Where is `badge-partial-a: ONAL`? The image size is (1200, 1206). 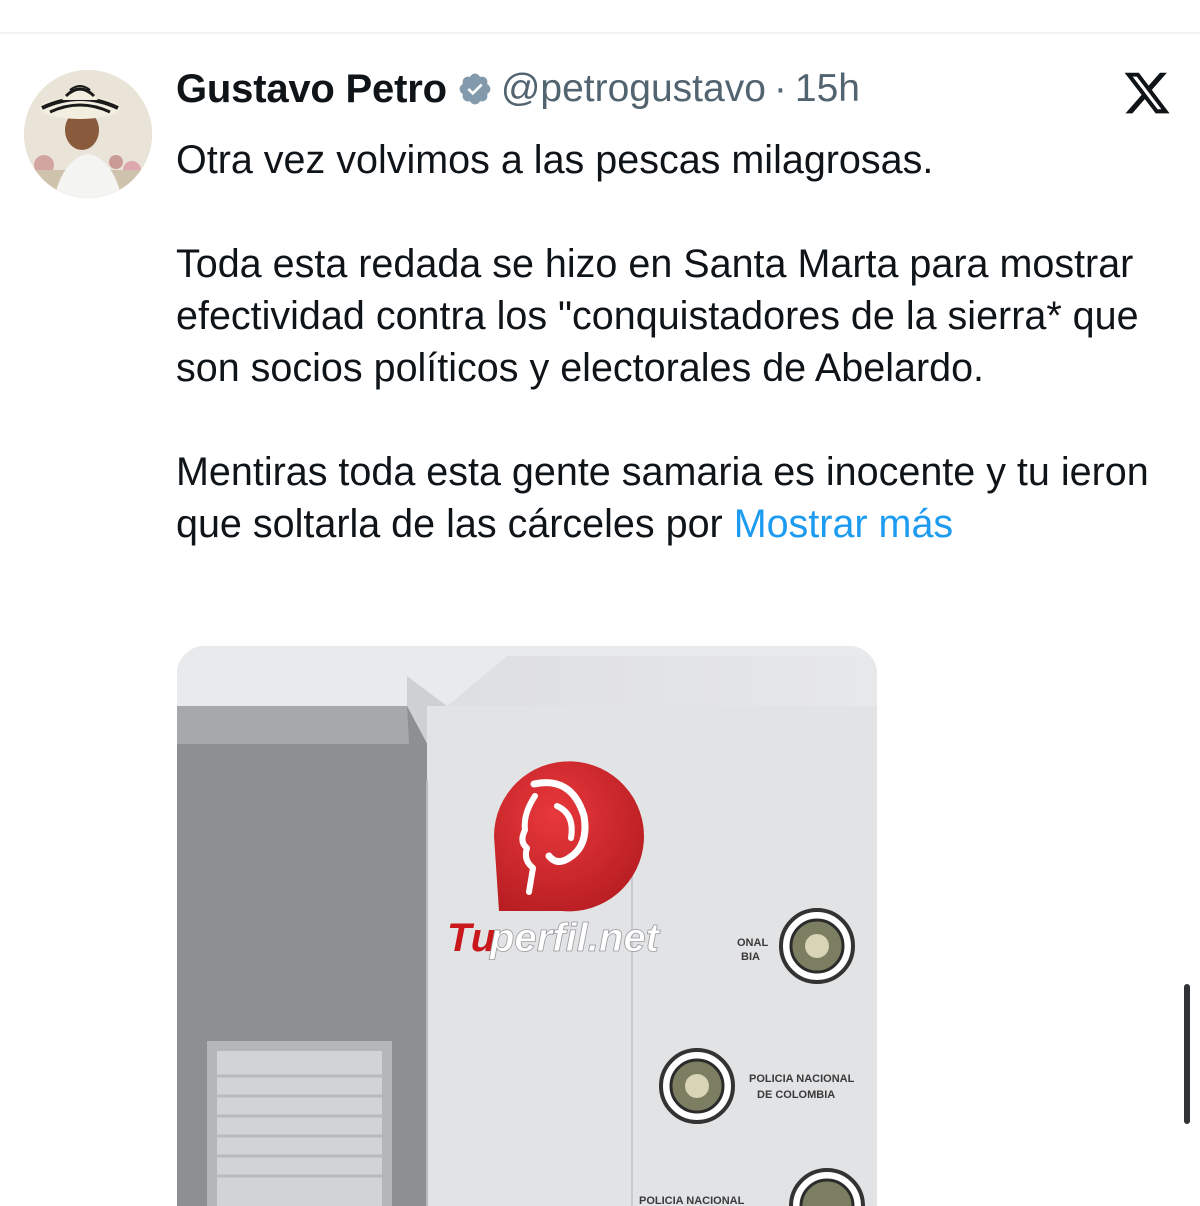 badge-partial-a: ONAL is located at coordinates (752, 943).